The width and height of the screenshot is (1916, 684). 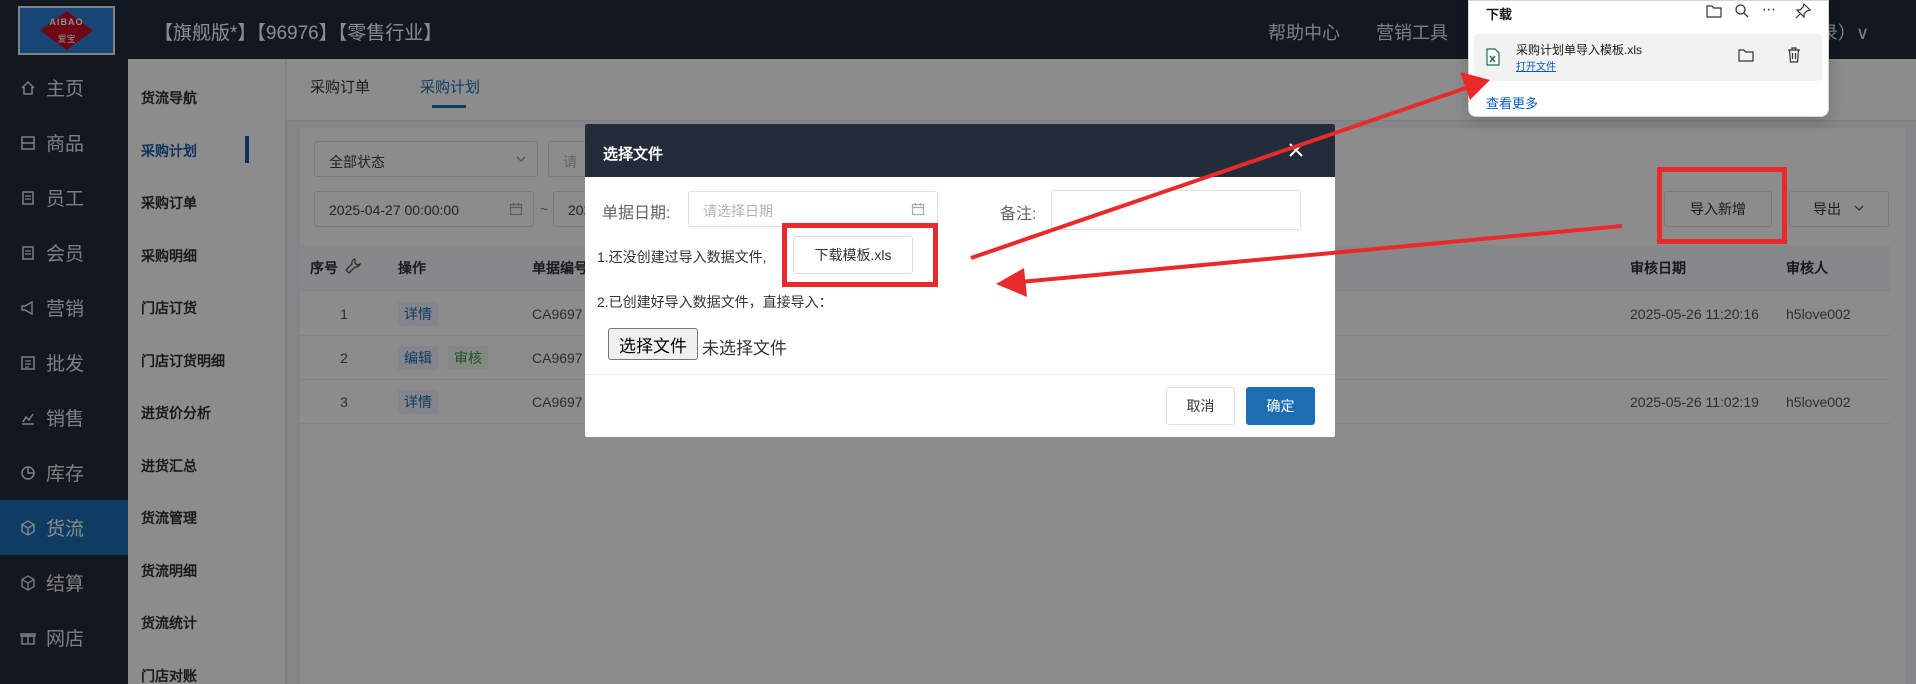 I want to click on pin-icon, so click(x=1803, y=12).